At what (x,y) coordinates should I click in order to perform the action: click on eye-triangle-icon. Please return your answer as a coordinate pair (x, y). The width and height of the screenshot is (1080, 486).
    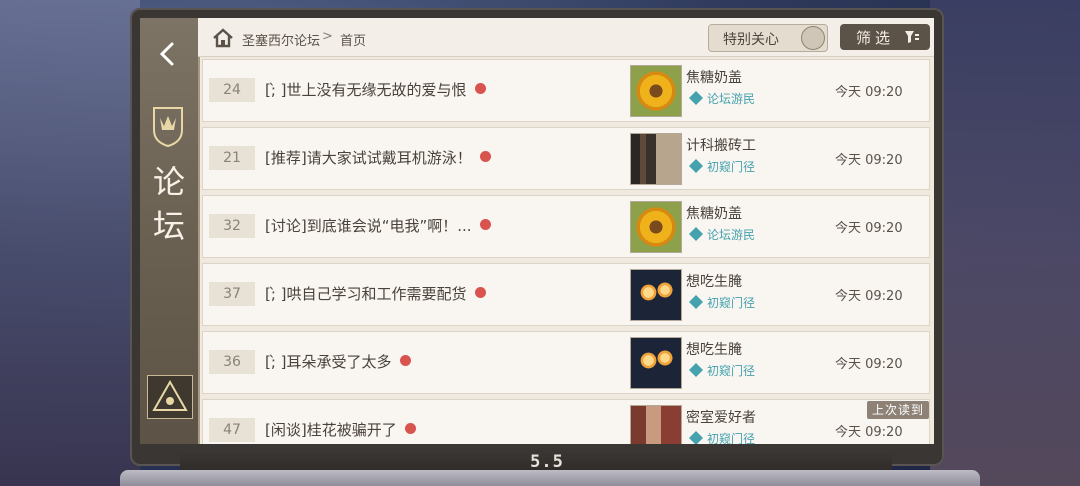
    Looking at the image, I should click on (170, 395).